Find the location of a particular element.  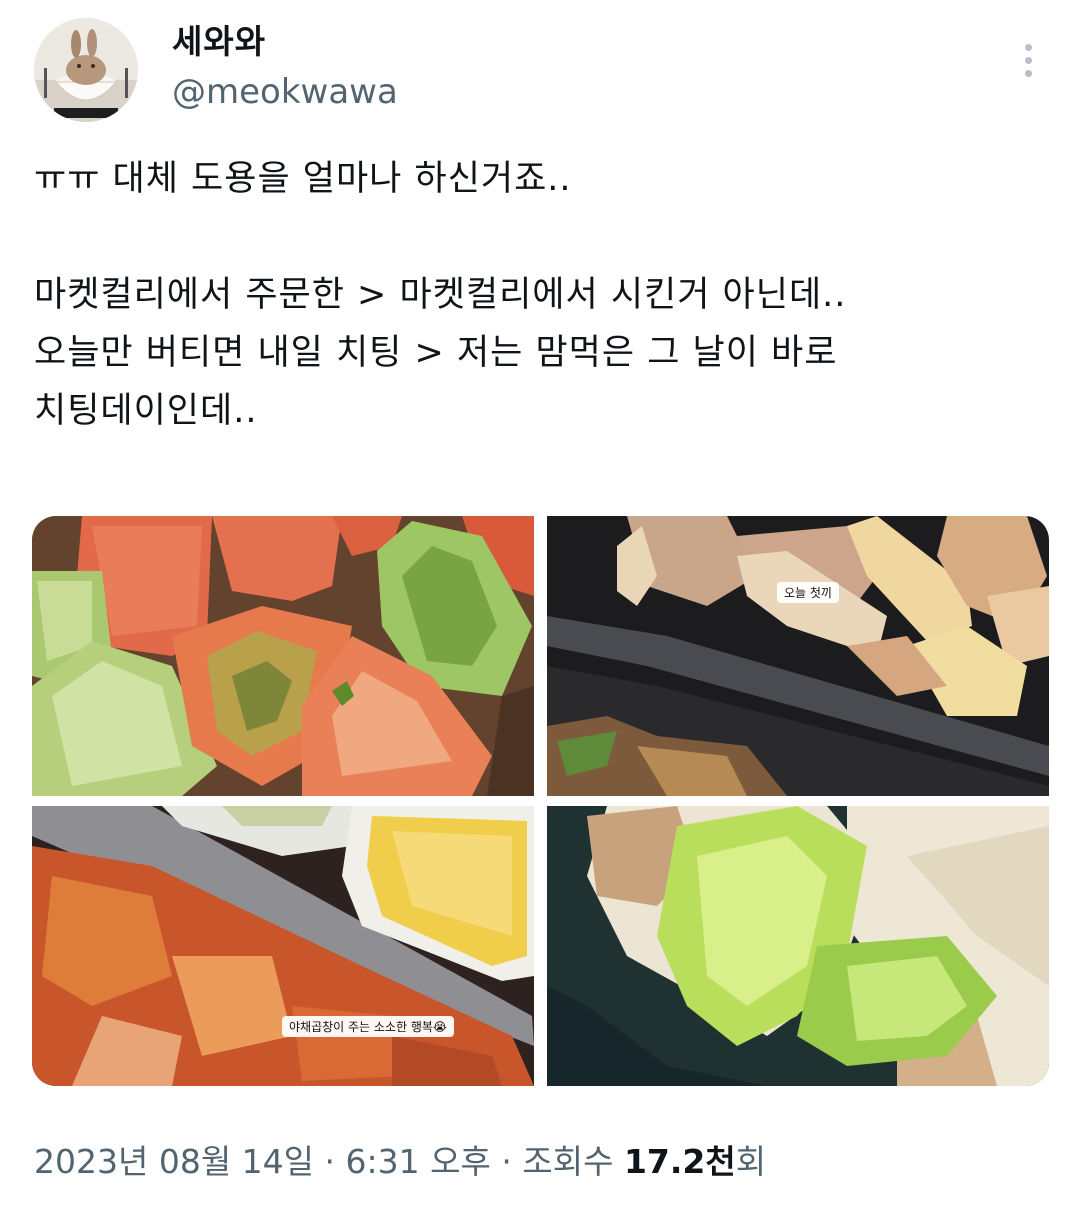

views-count: 17.2천 is located at coordinates (680, 1161).